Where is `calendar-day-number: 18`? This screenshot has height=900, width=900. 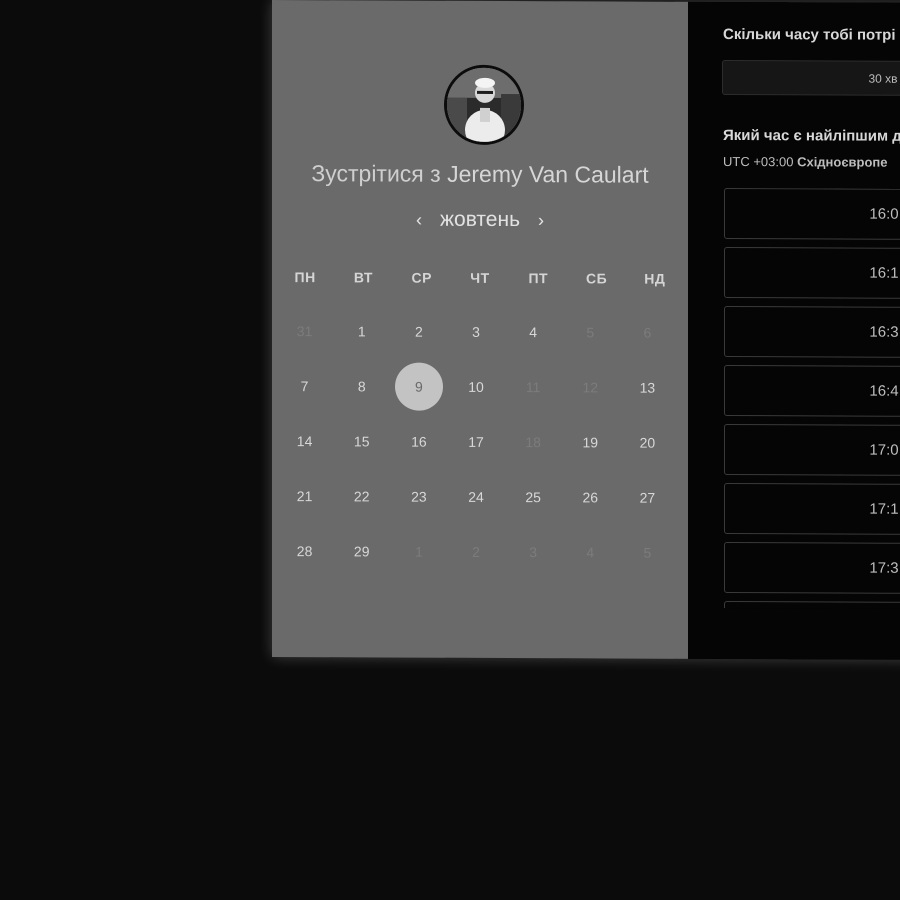 calendar-day-number: 18 is located at coordinates (533, 441).